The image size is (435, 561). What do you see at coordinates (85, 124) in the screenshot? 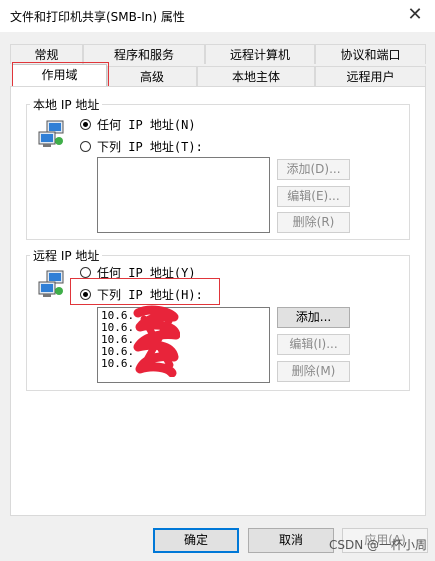
I see `local-any-ip-radio` at bounding box center [85, 124].